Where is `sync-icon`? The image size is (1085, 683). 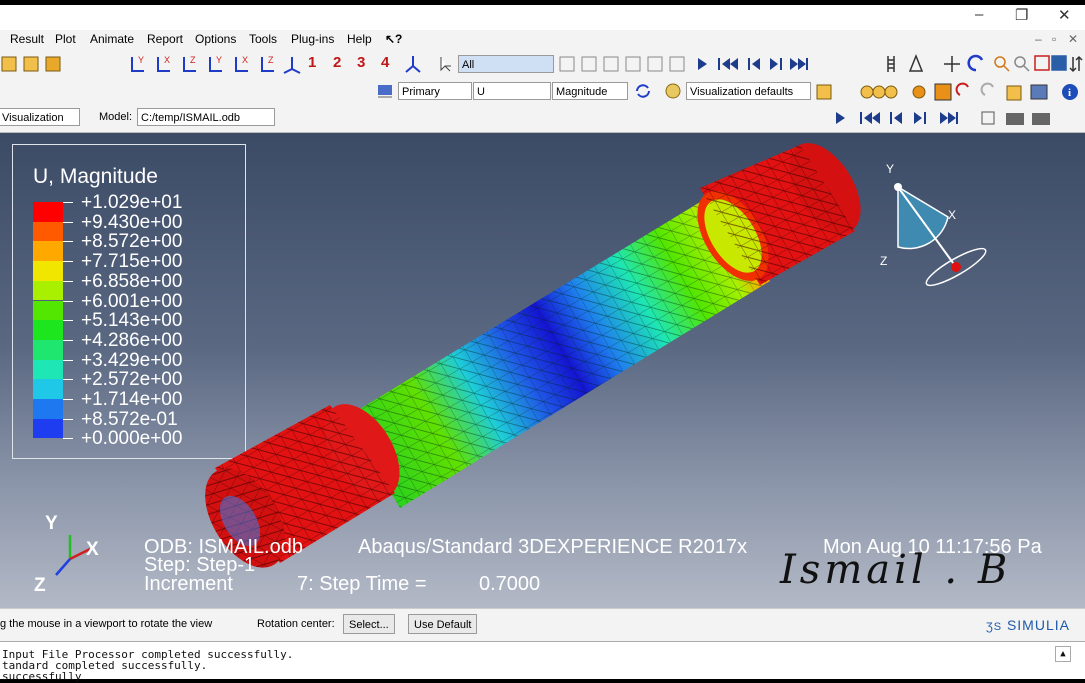 sync-icon is located at coordinates (643, 91).